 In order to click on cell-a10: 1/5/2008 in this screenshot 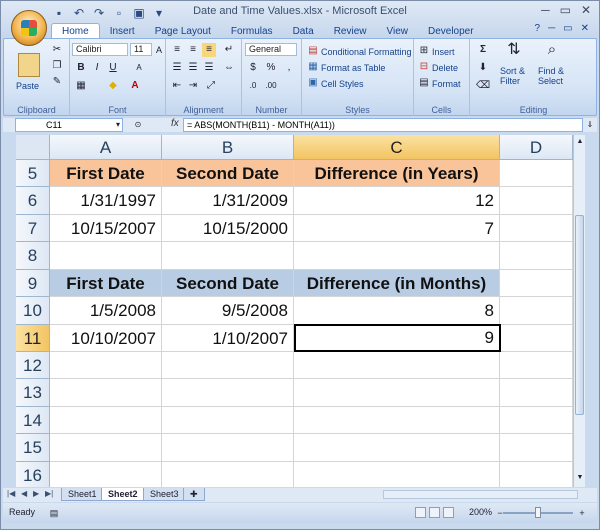, I will do `click(106, 311)`.